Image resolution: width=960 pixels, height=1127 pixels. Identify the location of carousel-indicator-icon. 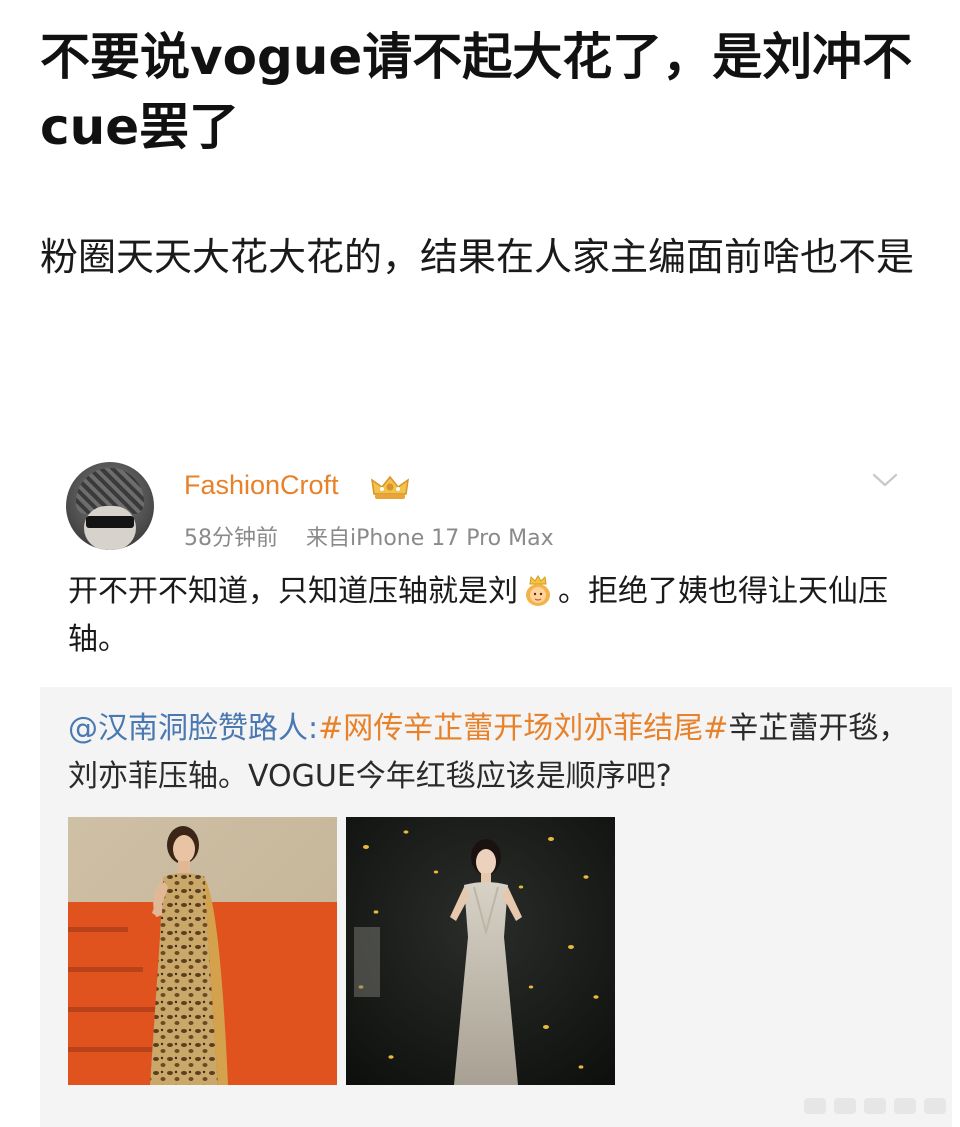
(875, 1106).